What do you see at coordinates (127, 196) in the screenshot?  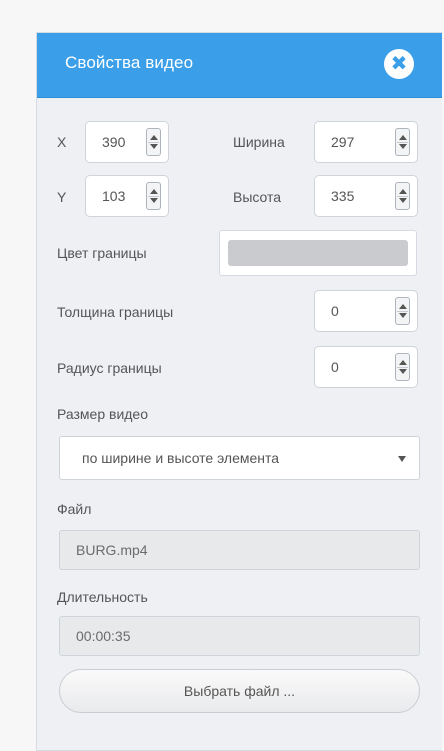 I see `y-input: 103` at bounding box center [127, 196].